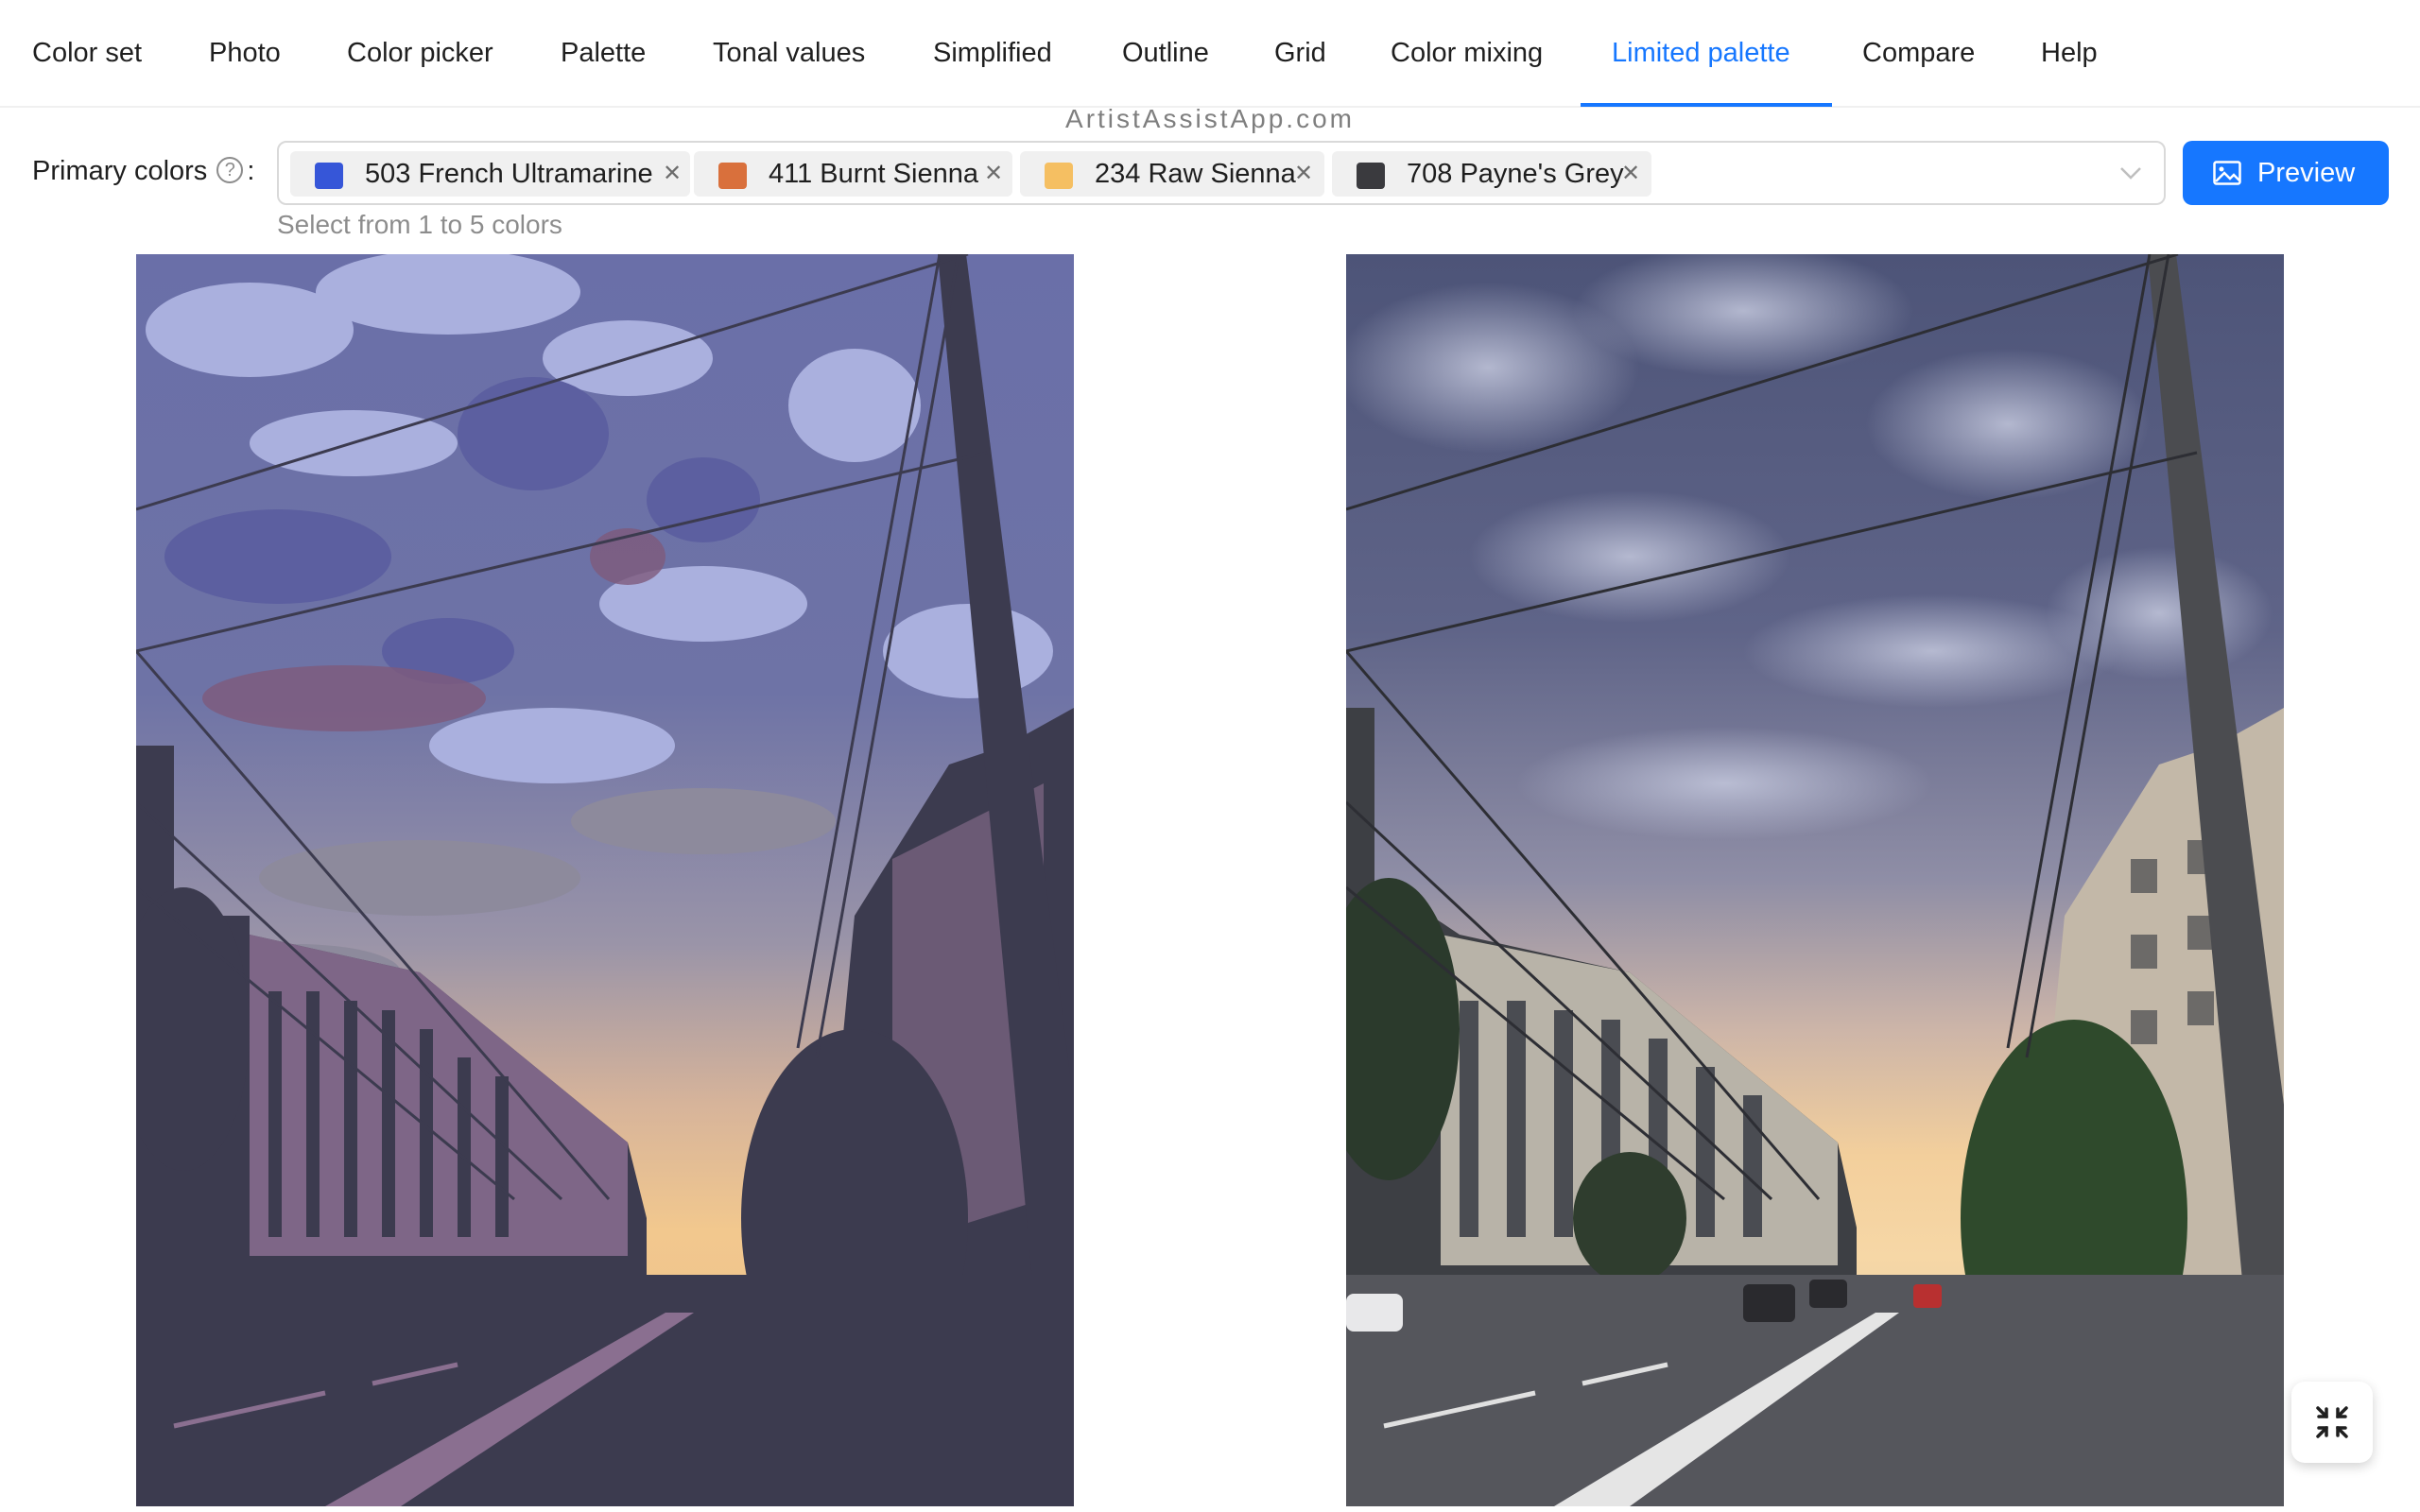 The height and width of the screenshot is (1512, 2420). I want to click on picture-icon, so click(2227, 173).